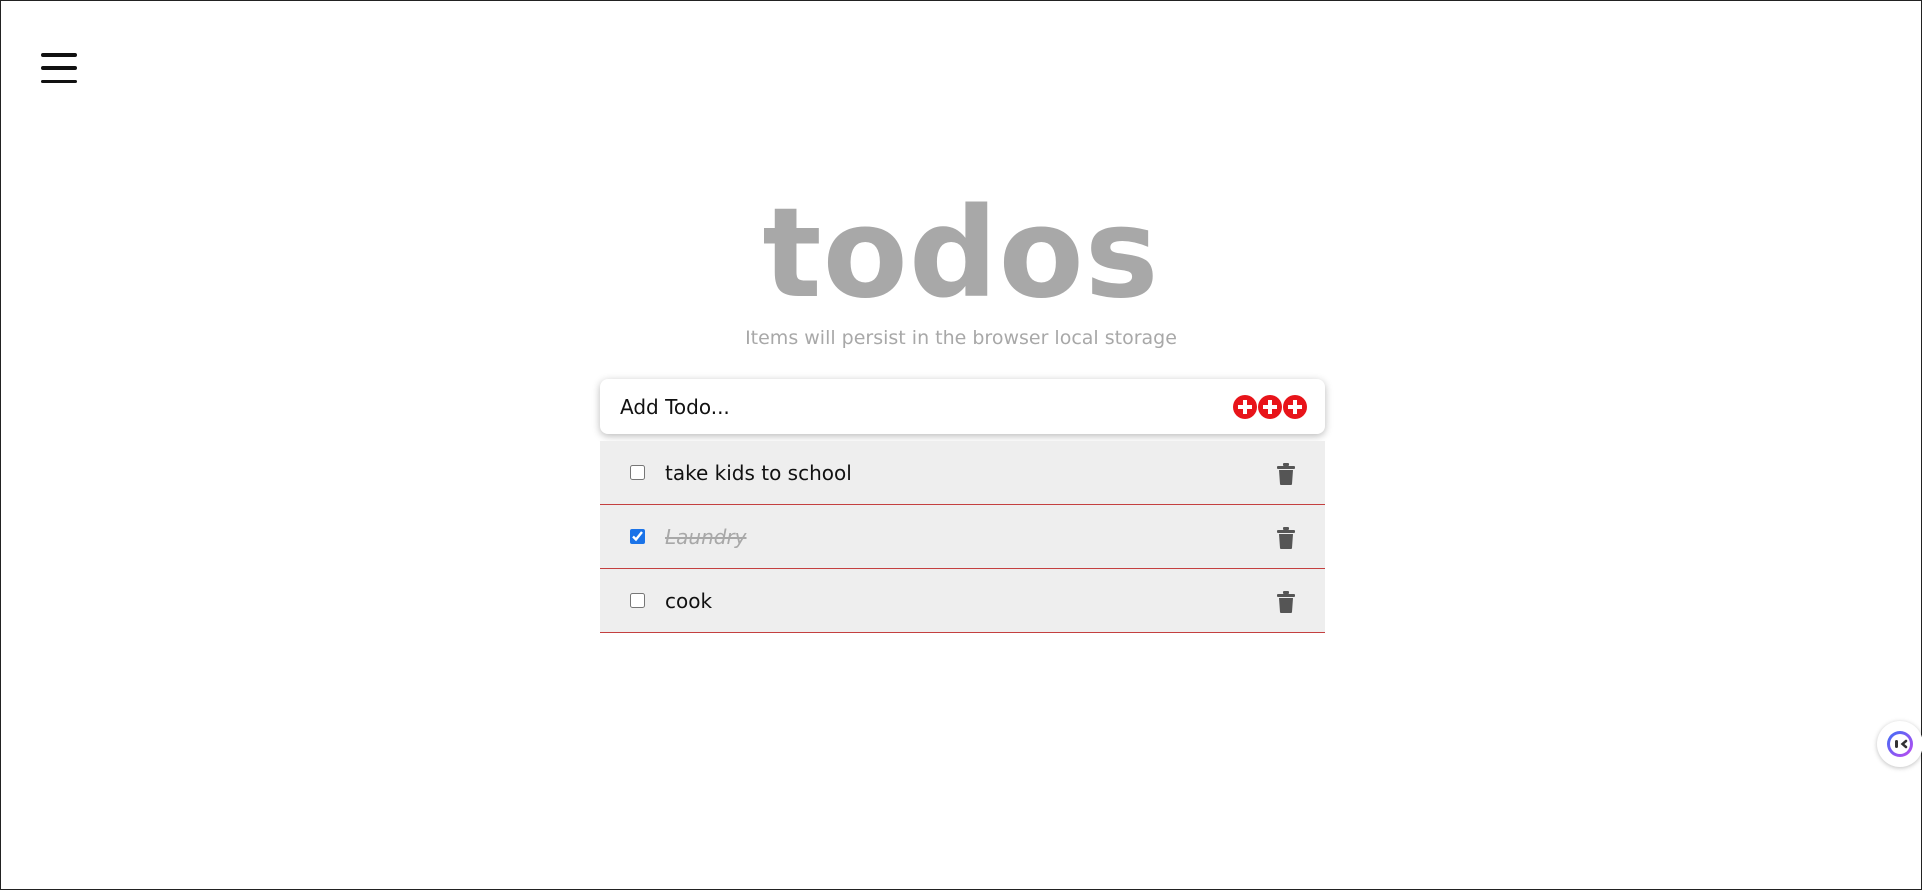 The image size is (1922, 890). What do you see at coordinates (689, 600) in the screenshot?
I see `todo-text: cook` at bounding box center [689, 600].